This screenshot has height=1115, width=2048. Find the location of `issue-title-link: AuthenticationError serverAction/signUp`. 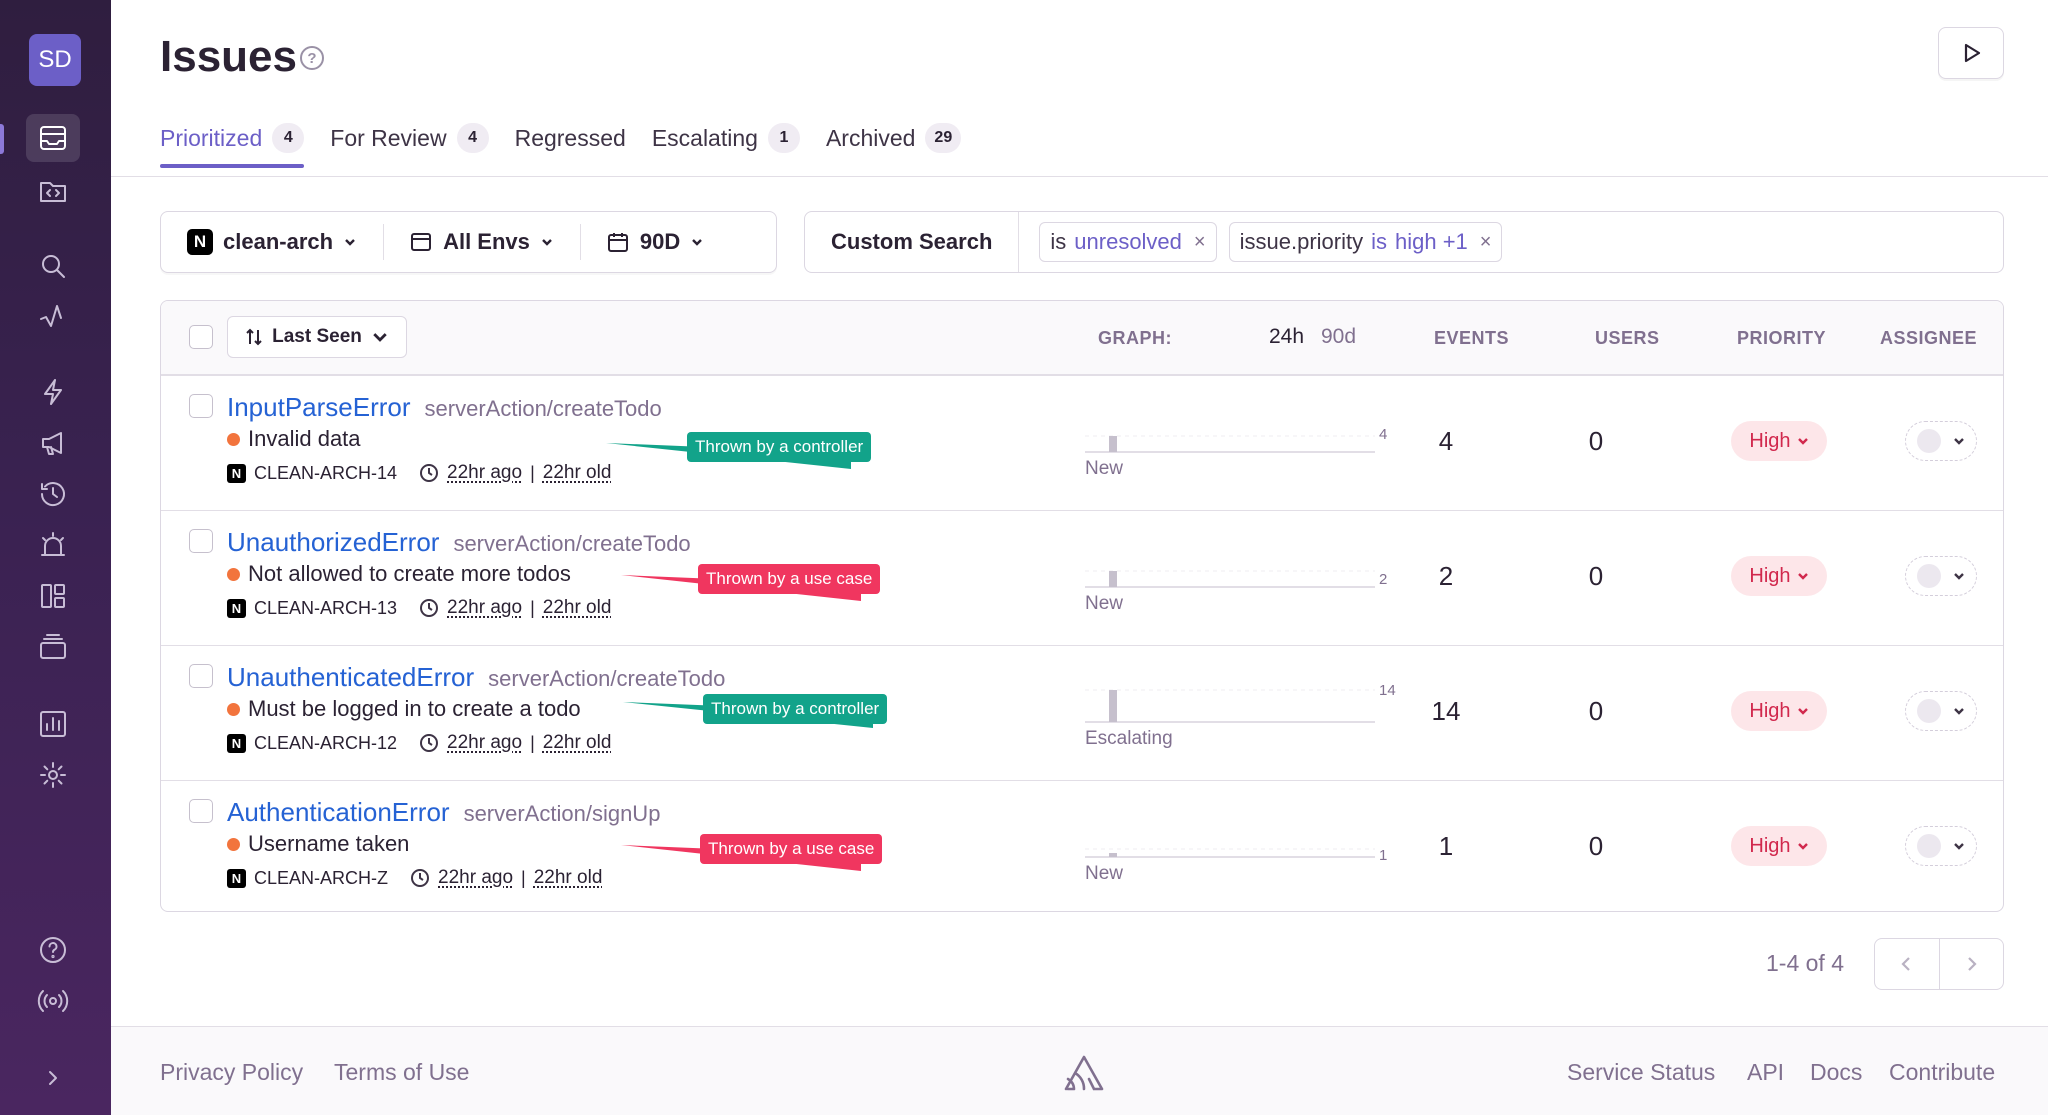

issue-title-link: AuthenticationError serverAction/signUp is located at coordinates (443, 812).